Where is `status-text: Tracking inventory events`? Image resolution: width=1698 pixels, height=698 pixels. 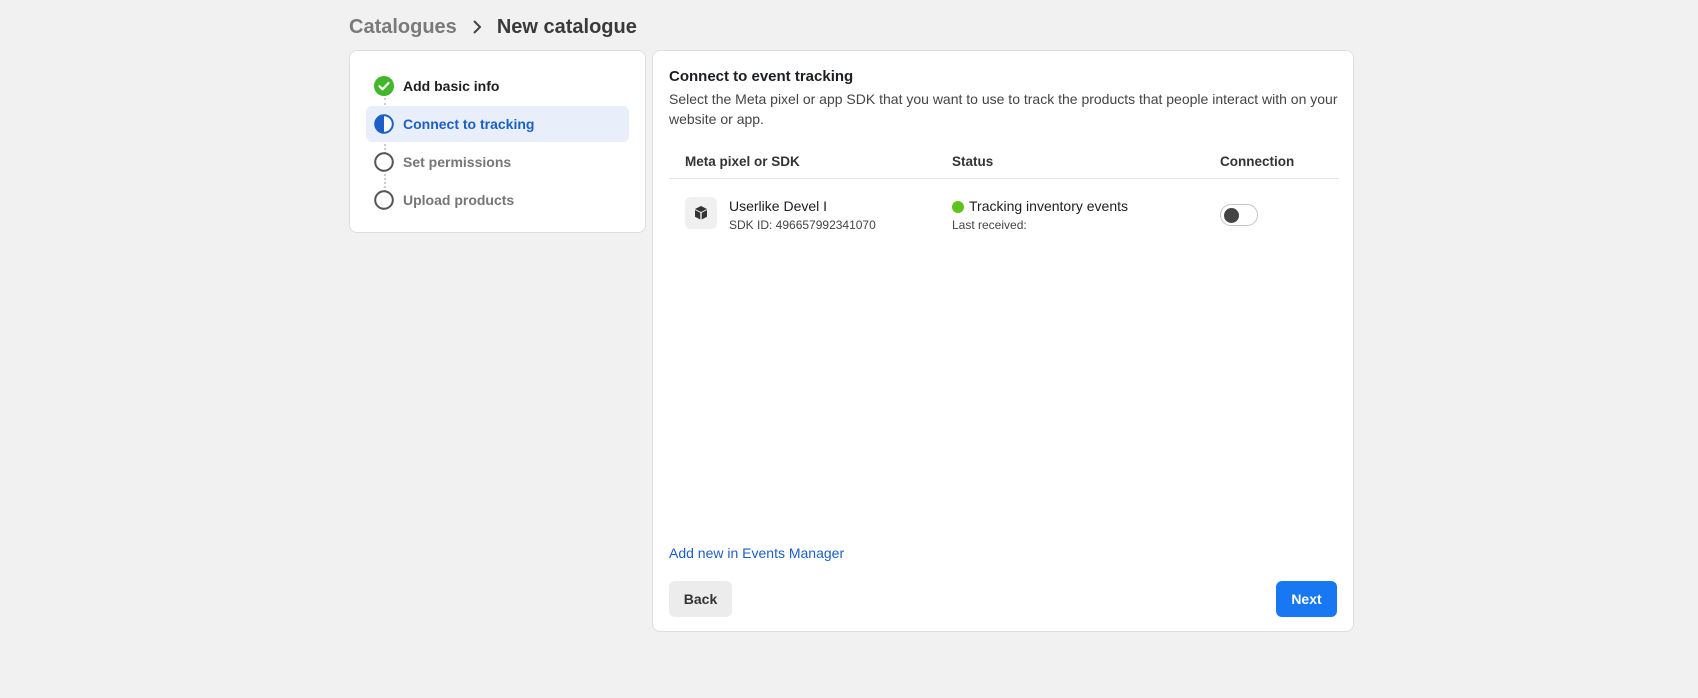
status-text: Tracking inventory events is located at coordinates (1048, 206).